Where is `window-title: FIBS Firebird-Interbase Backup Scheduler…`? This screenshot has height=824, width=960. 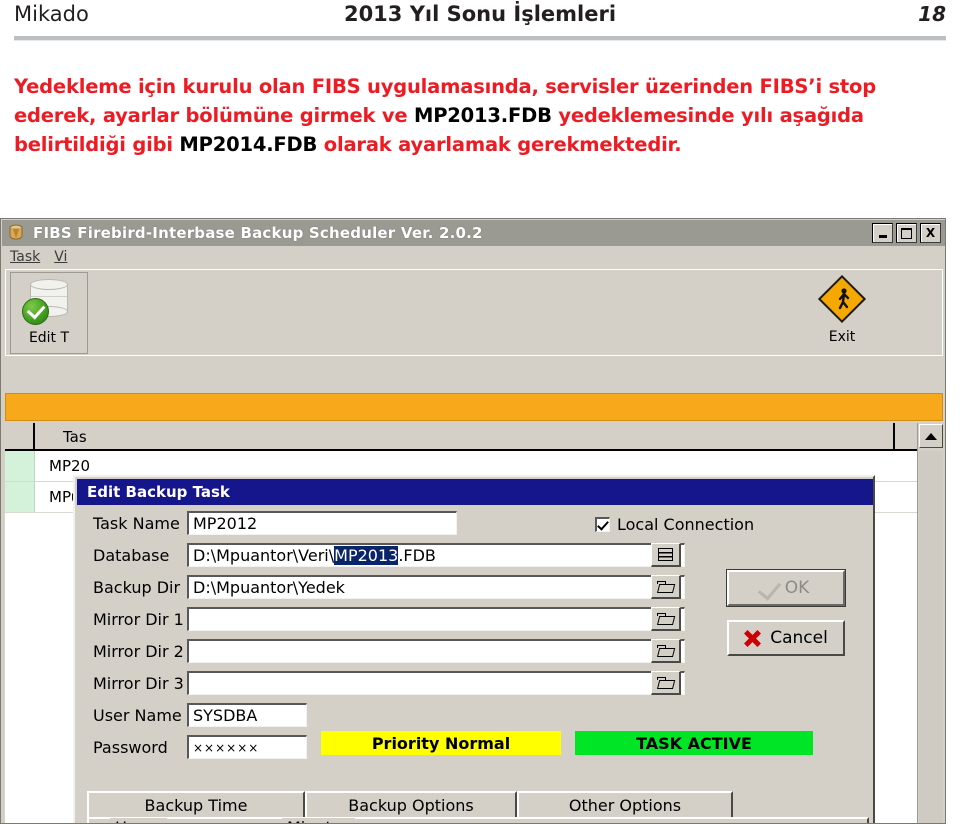
window-title: FIBS Firebird-Interbase Backup Scheduler… is located at coordinates (258, 233).